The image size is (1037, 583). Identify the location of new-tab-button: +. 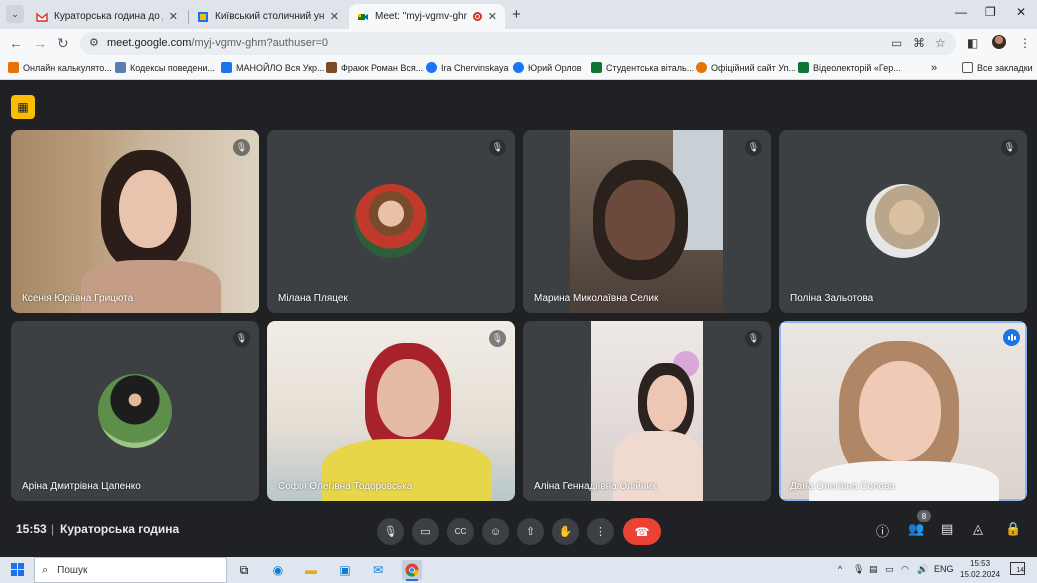
(516, 14).